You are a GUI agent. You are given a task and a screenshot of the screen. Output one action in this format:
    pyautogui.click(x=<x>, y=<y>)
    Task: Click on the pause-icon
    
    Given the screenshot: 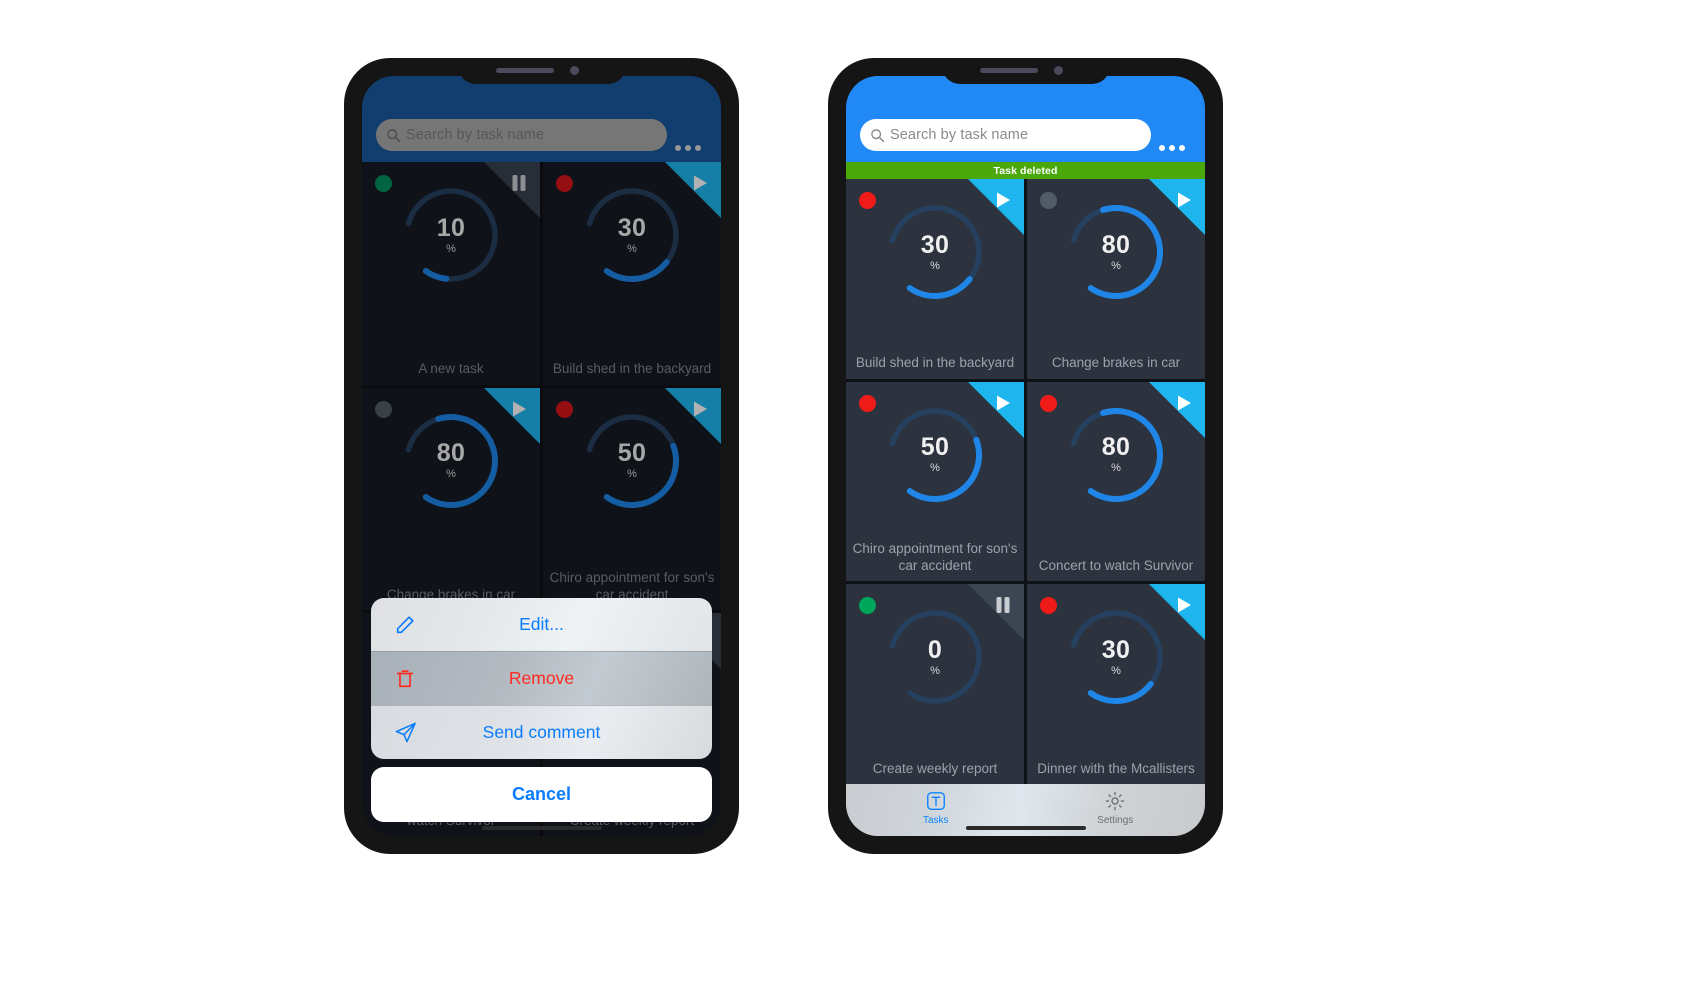 What is the action you would take?
    pyautogui.click(x=1003, y=605)
    